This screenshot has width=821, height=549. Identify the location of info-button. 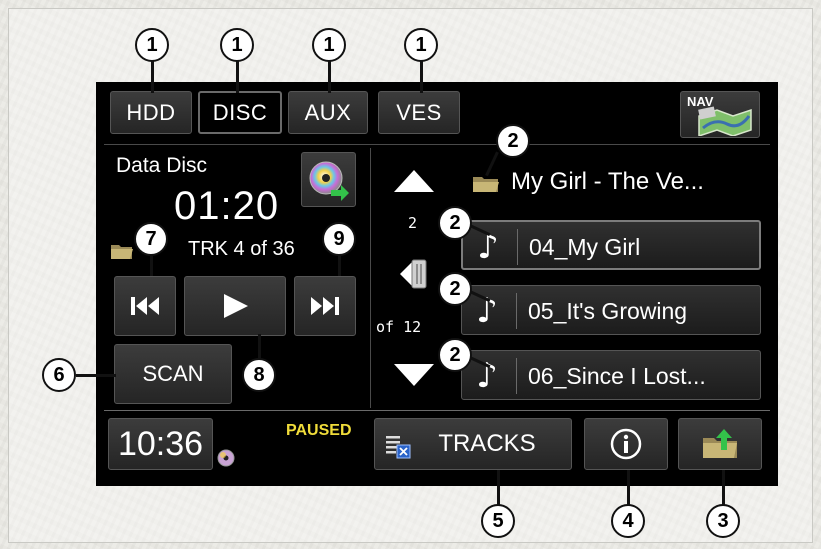
(626, 444).